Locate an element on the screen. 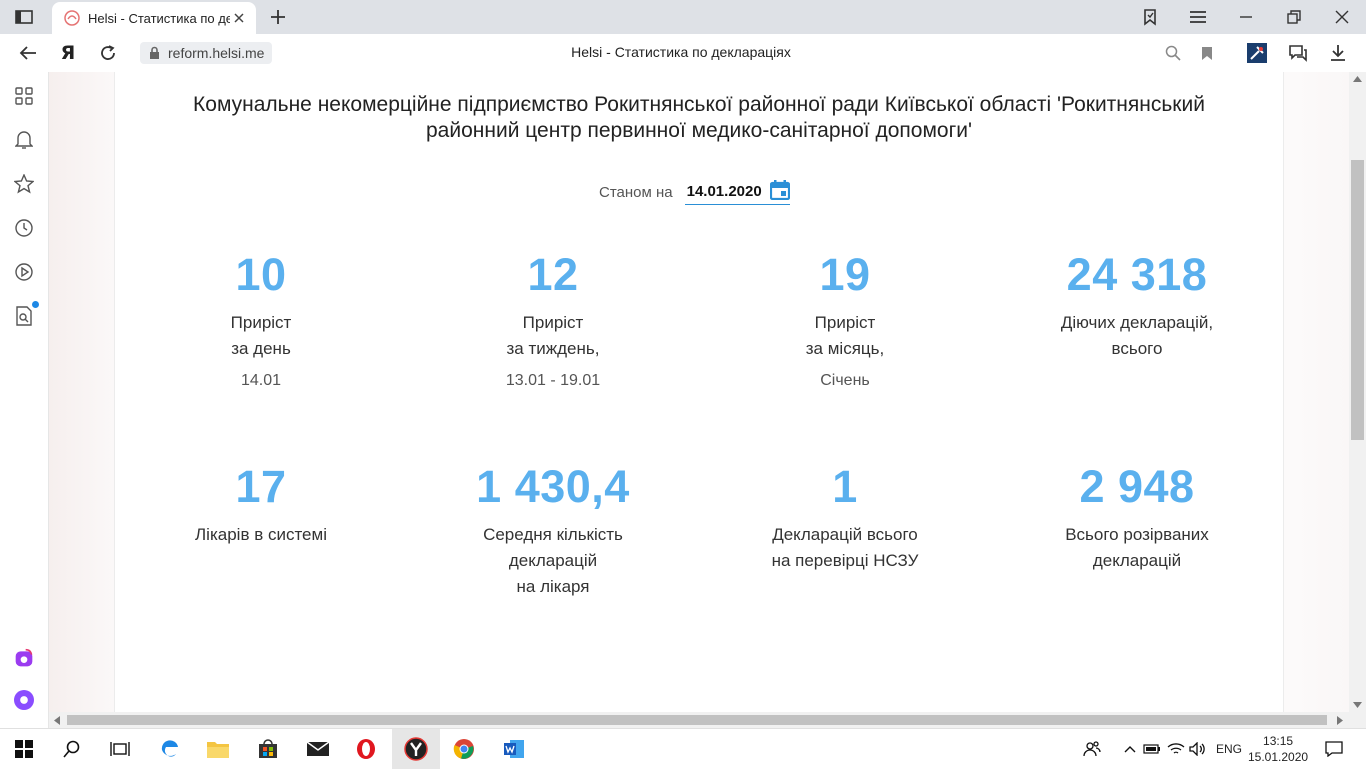 This screenshot has height=769, width=1366. mail-icon is located at coordinates (318, 749).